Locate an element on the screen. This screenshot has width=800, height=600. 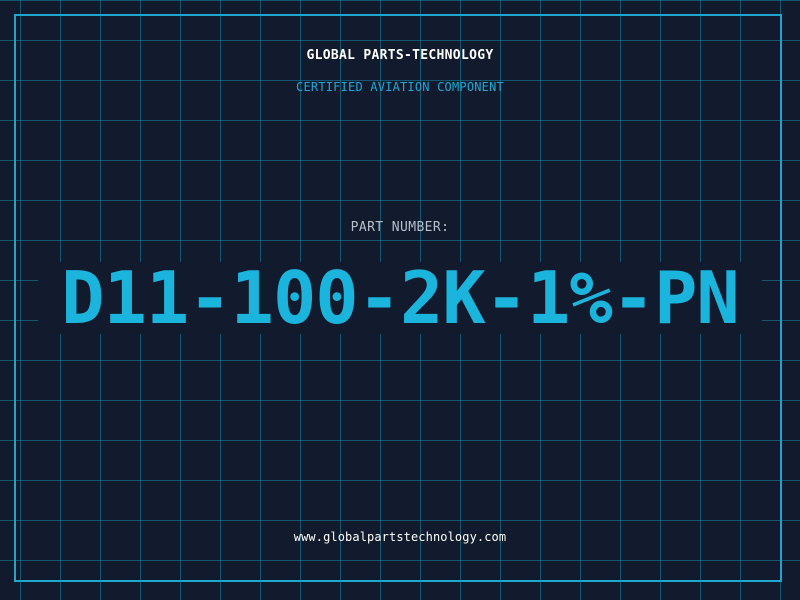
part-number-value: D11-100-2K-1%-PN is located at coordinates (400, 298).